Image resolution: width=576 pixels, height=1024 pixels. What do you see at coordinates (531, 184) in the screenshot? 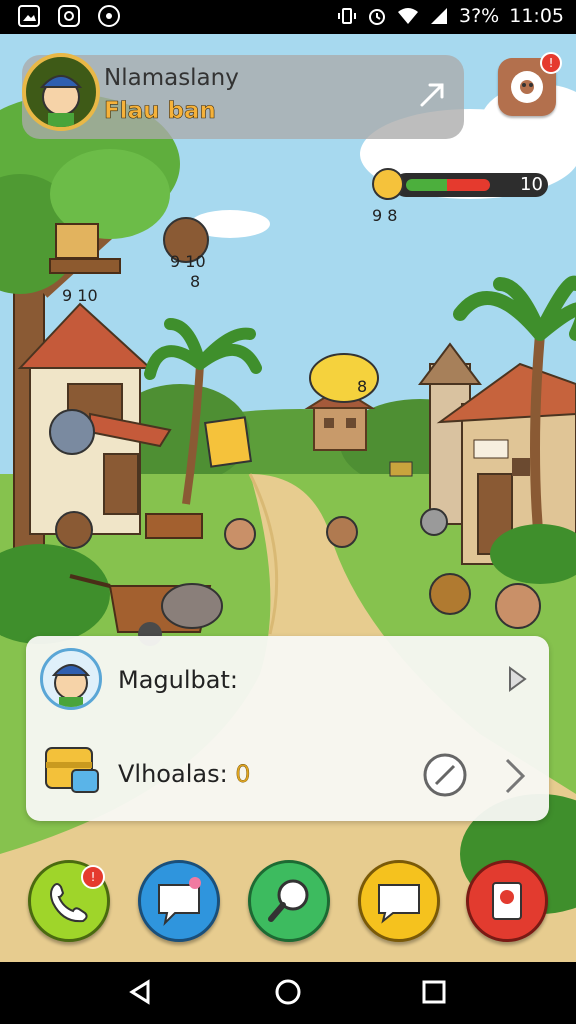
I see `energy-value: 10` at bounding box center [531, 184].